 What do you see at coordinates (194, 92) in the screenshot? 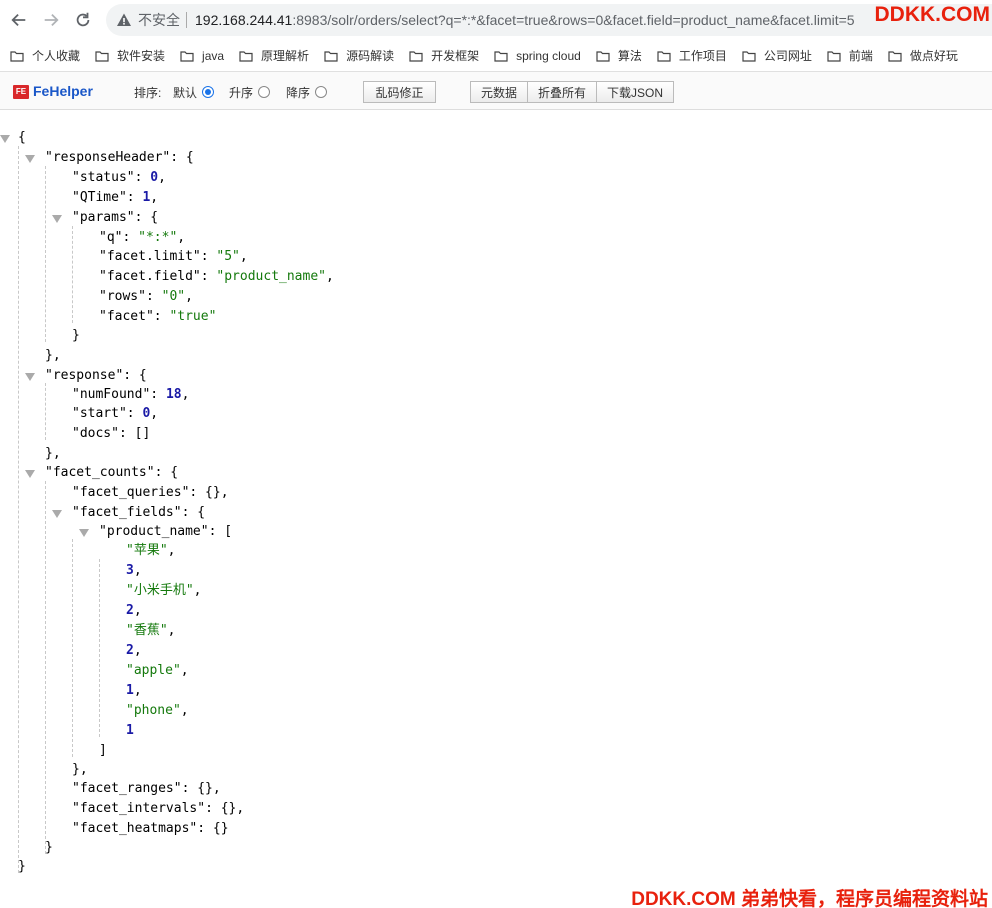
I see `sort-option-default: 默认` at bounding box center [194, 92].